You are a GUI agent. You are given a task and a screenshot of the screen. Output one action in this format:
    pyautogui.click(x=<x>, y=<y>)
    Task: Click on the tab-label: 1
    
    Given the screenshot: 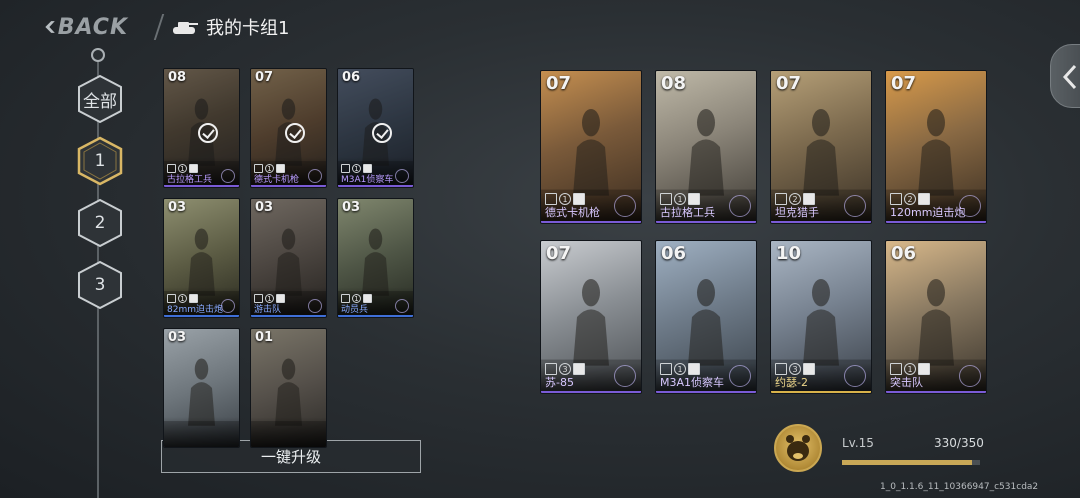 What is the action you would take?
    pyautogui.click(x=100, y=161)
    